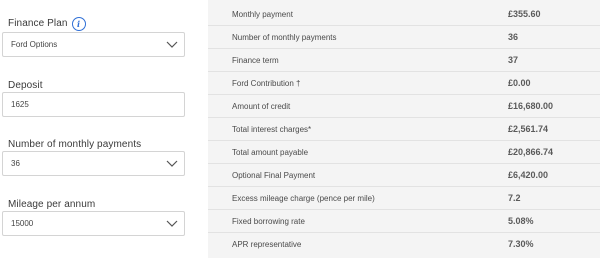 The height and width of the screenshot is (258, 600). I want to click on summary-row-value: £355.60, so click(524, 14).